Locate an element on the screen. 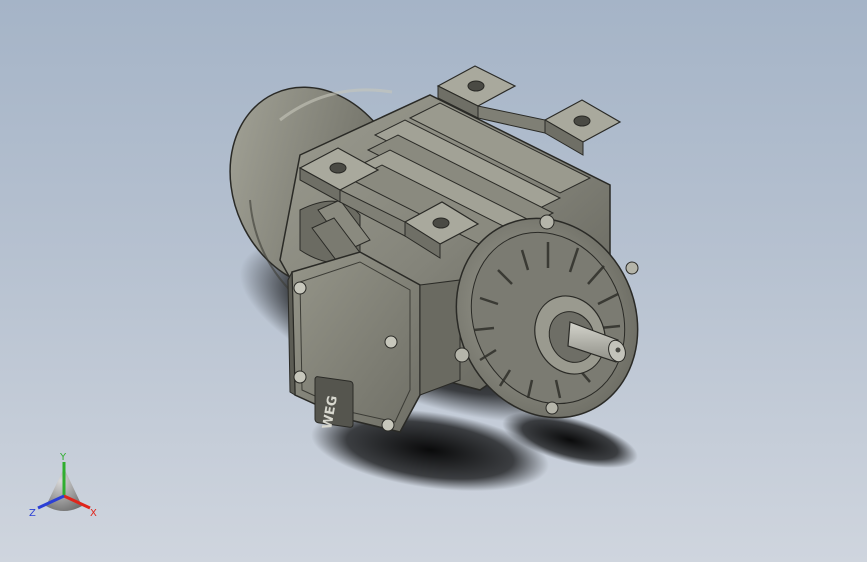 The width and height of the screenshot is (867, 562). y-axis-label: Y is located at coordinates (63, 457).